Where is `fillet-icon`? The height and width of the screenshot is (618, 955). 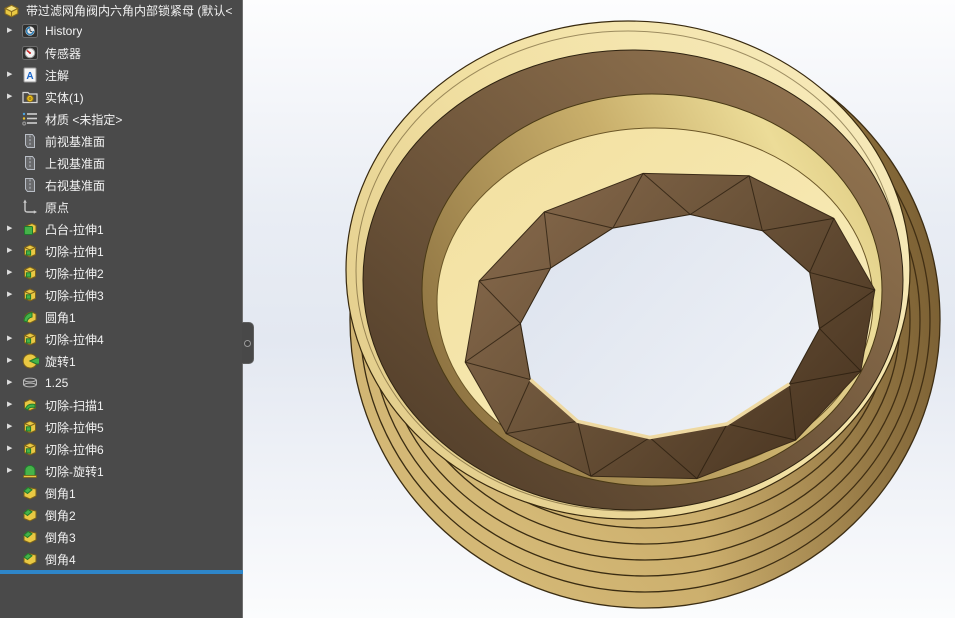 fillet-icon is located at coordinates (30, 317).